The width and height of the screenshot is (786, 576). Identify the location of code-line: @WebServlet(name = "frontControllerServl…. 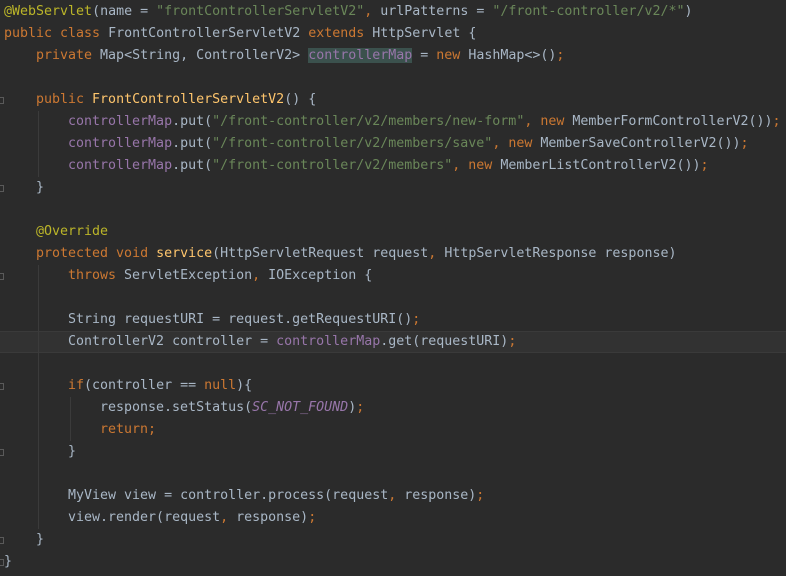
(393, 12).